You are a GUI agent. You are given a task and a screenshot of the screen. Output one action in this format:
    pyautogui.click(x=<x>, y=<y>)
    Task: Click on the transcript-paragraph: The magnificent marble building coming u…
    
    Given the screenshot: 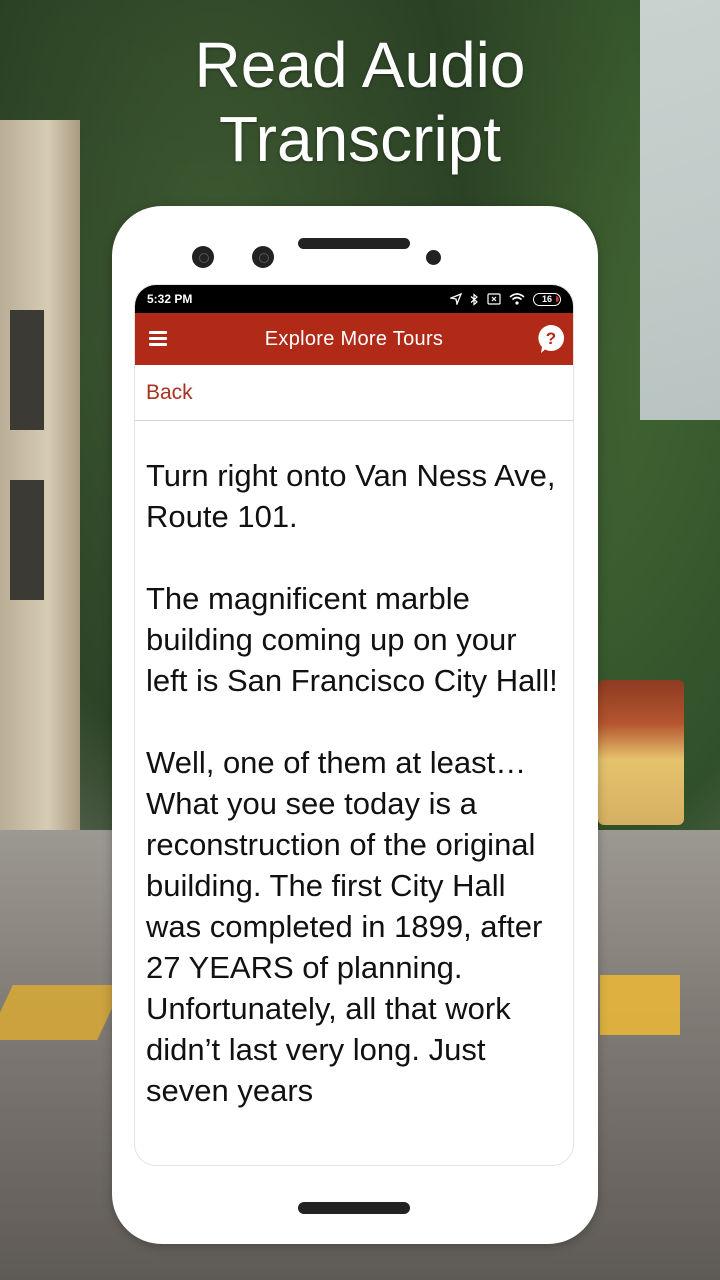 What is the action you would take?
    pyautogui.click(x=352, y=639)
    